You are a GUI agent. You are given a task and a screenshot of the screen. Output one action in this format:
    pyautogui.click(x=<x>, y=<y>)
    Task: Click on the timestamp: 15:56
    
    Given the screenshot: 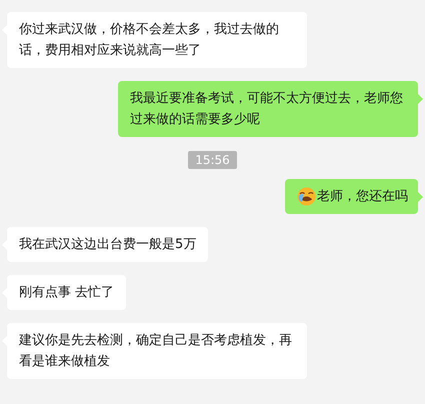 What is the action you would take?
    pyautogui.click(x=212, y=160)
    